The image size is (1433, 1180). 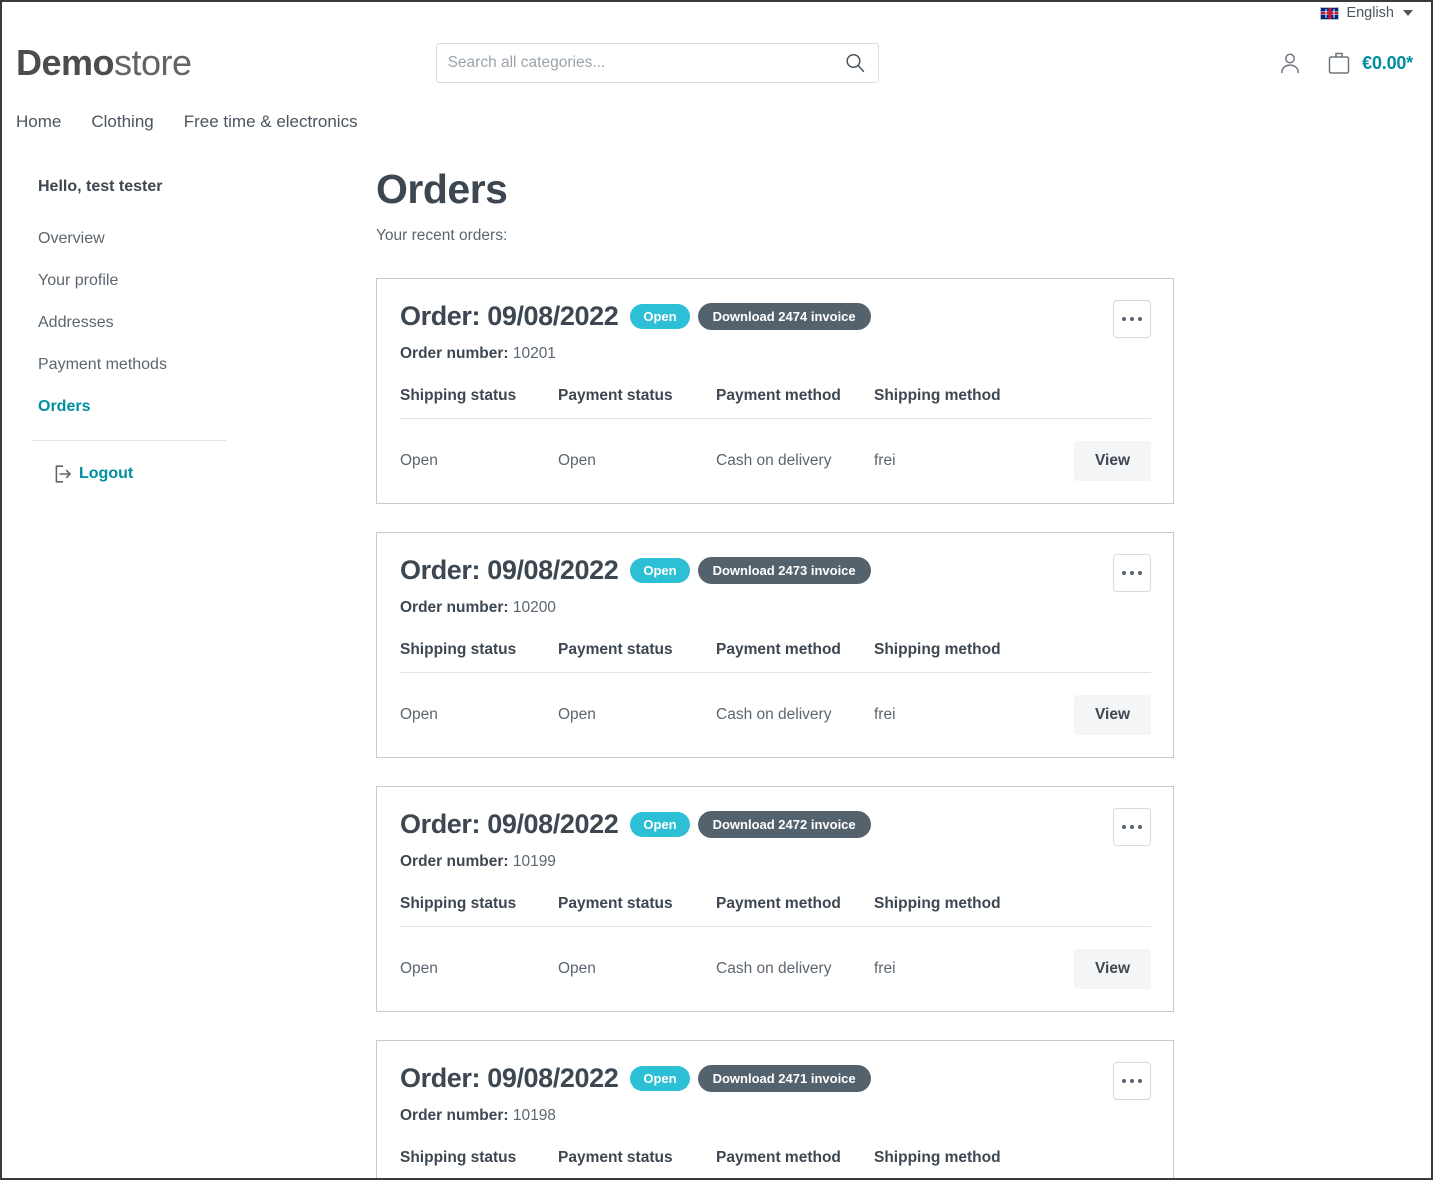 I want to click on order-number: Order number: 10198, so click(x=775, y=1116).